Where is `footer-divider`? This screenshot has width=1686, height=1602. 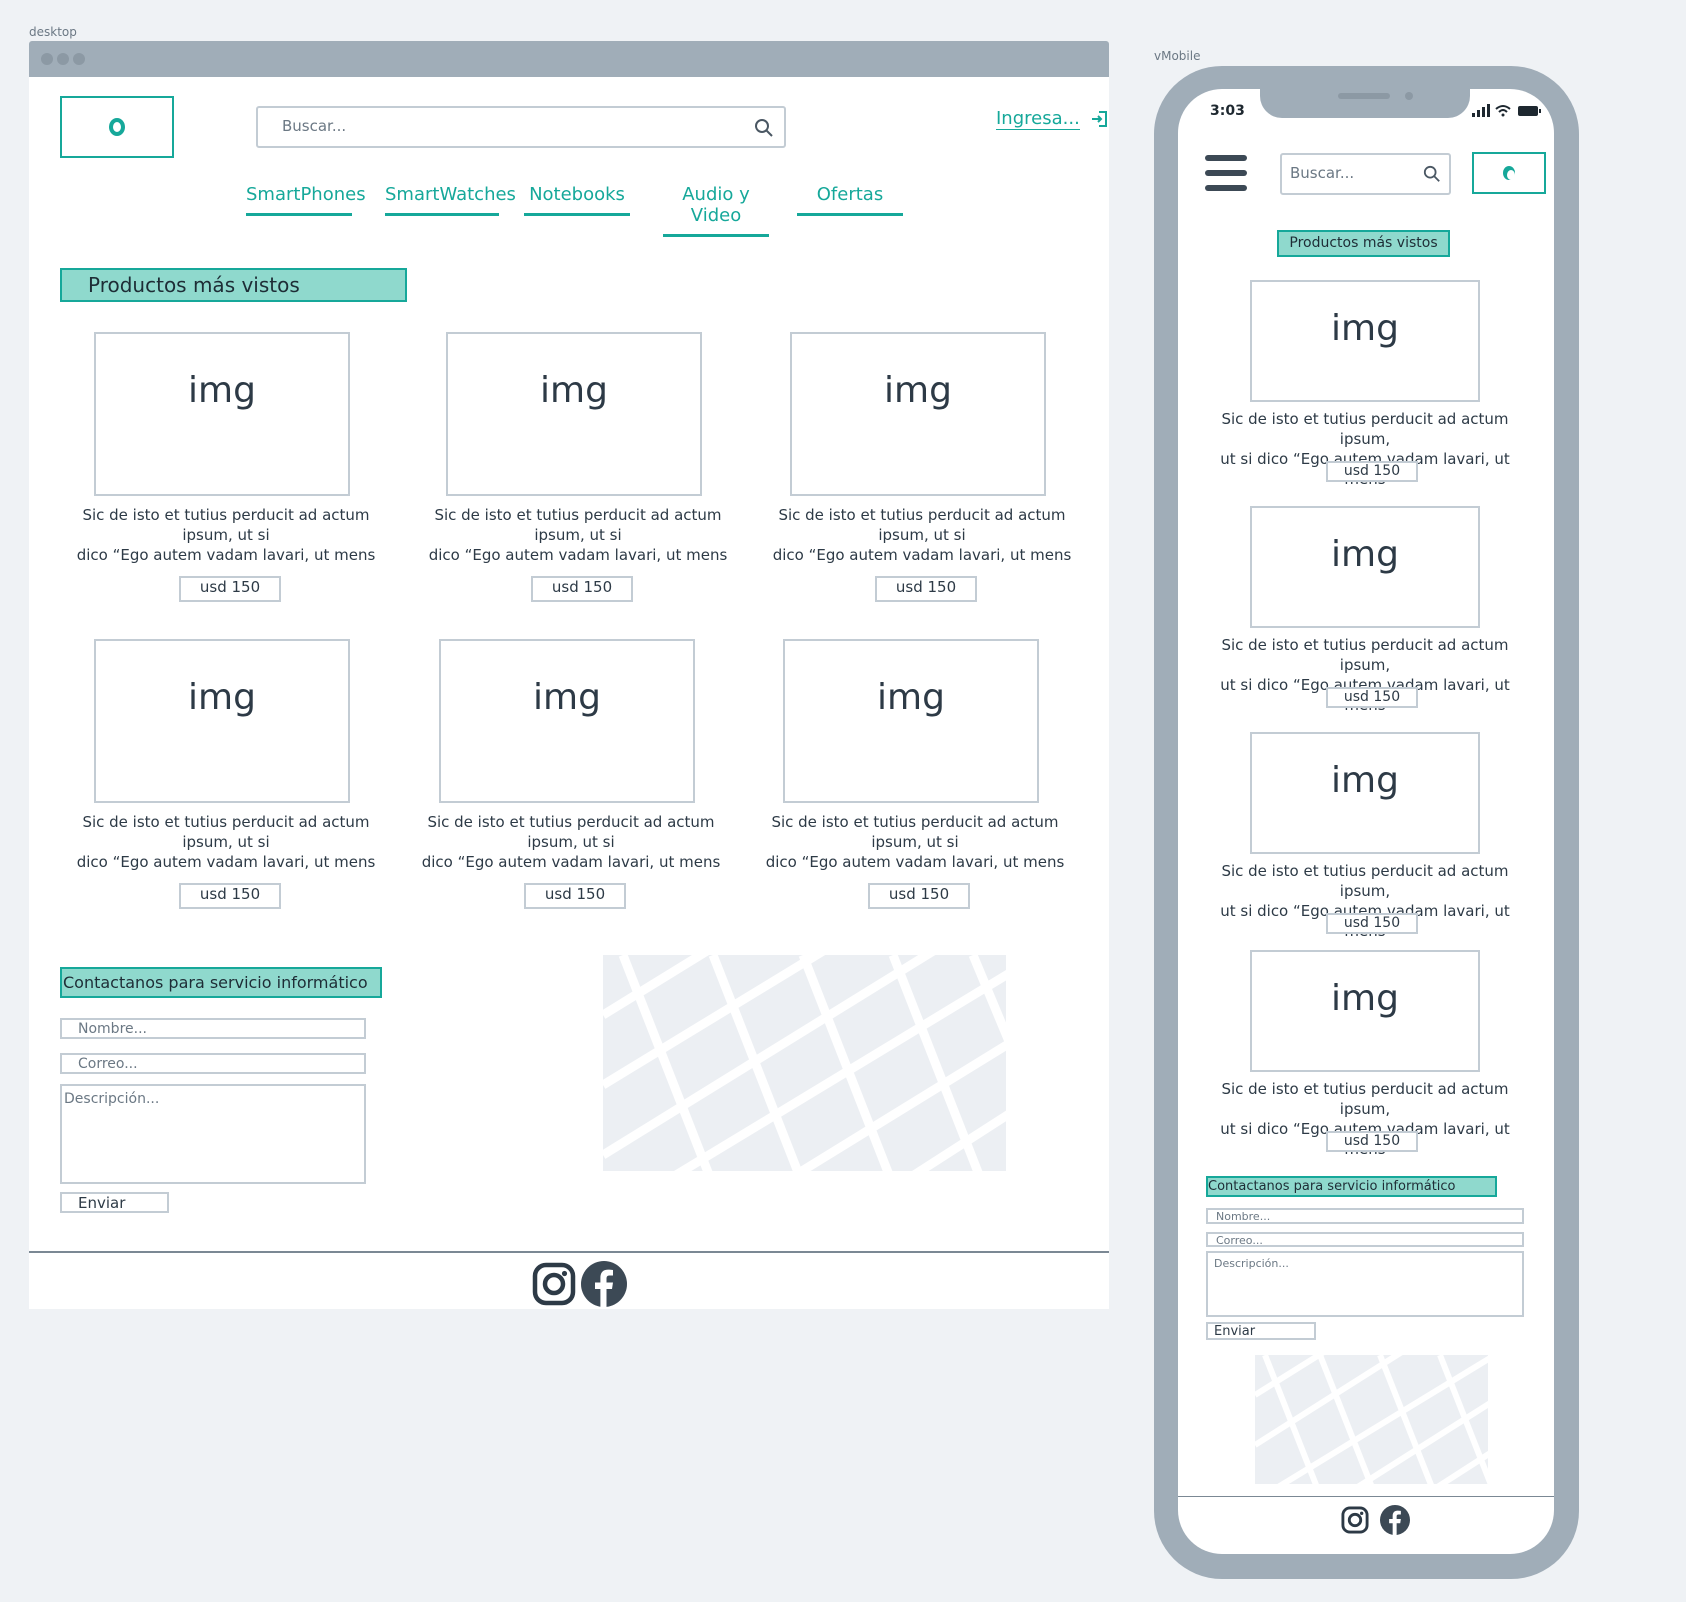 footer-divider is located at coordinates (569, 1252).